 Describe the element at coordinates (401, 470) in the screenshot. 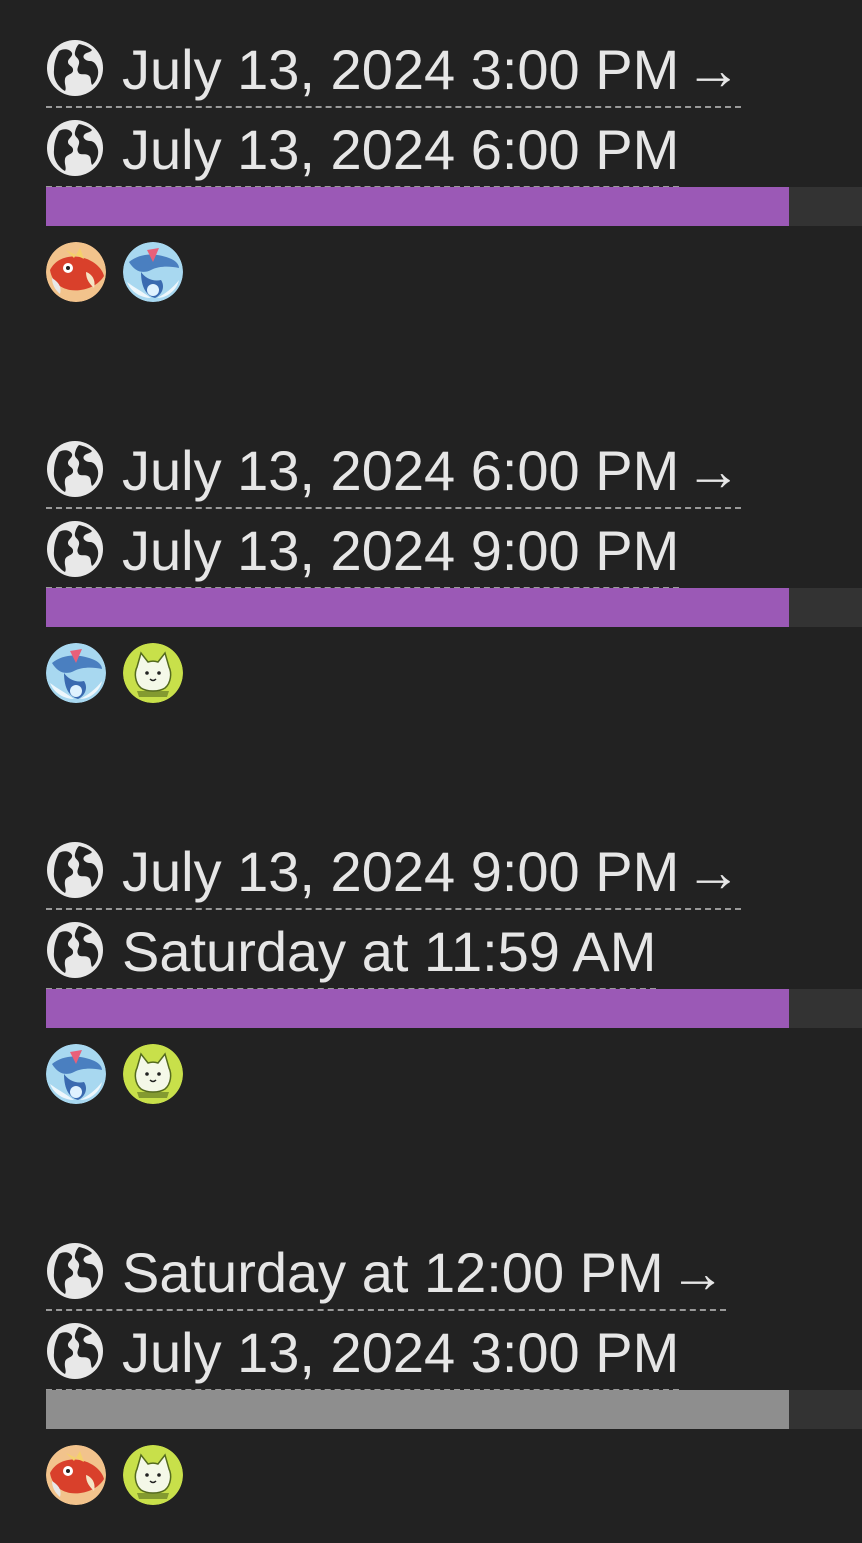

I see `event-start-label: July 13, 2024 6:00 PM` at that location.